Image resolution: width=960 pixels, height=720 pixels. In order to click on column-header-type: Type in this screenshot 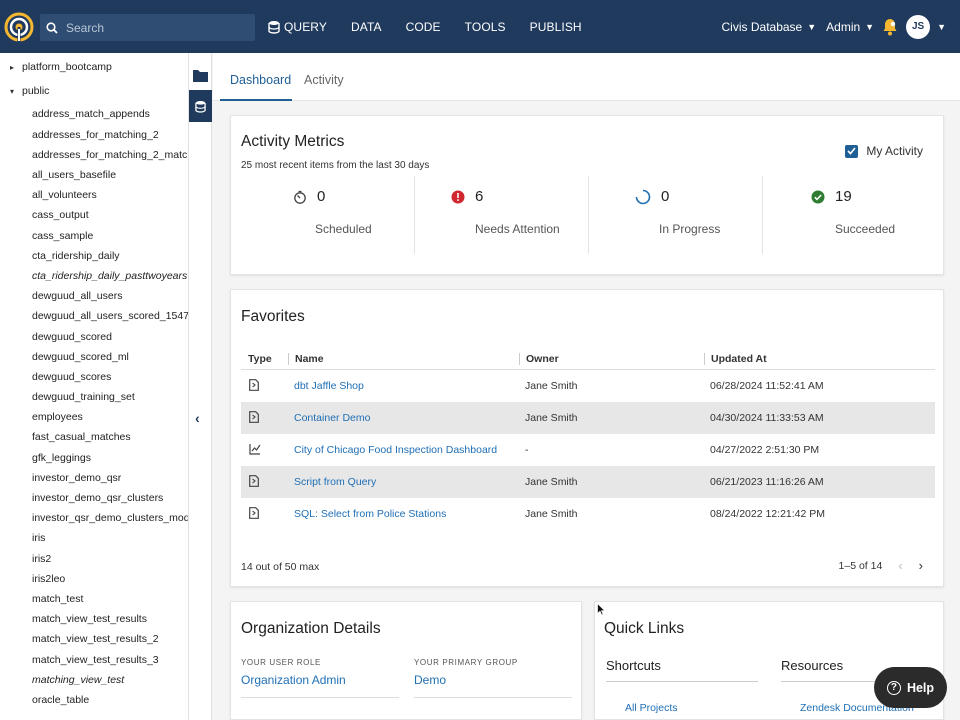, I will do `click(264, 359)`.